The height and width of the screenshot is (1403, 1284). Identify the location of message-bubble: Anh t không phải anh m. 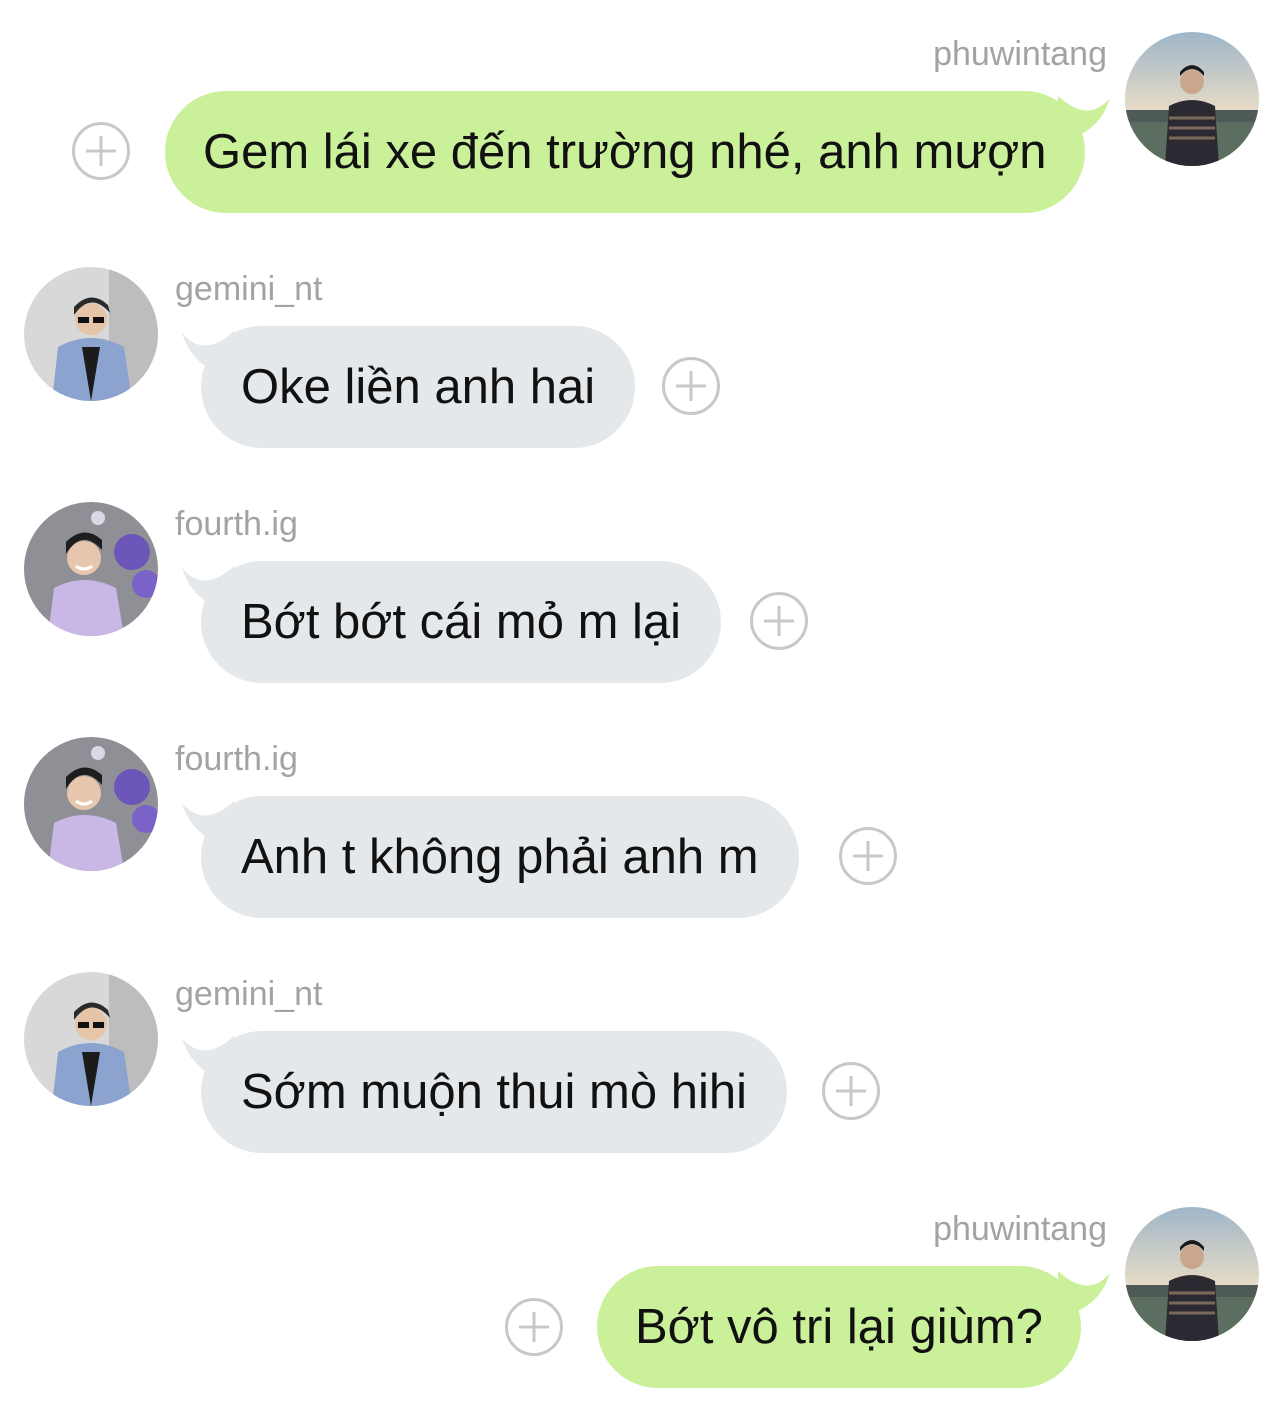
(500, 857).